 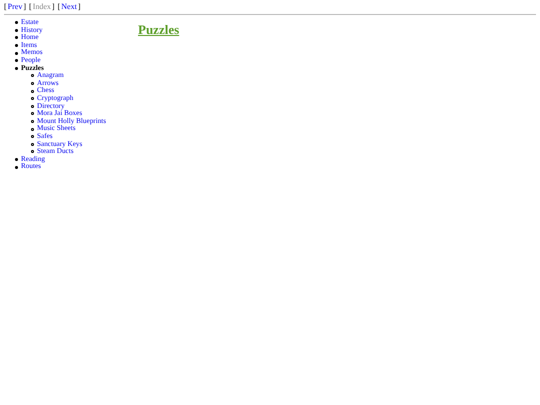 I want to click on nav-link: Prev, so click(x=15, y=6).